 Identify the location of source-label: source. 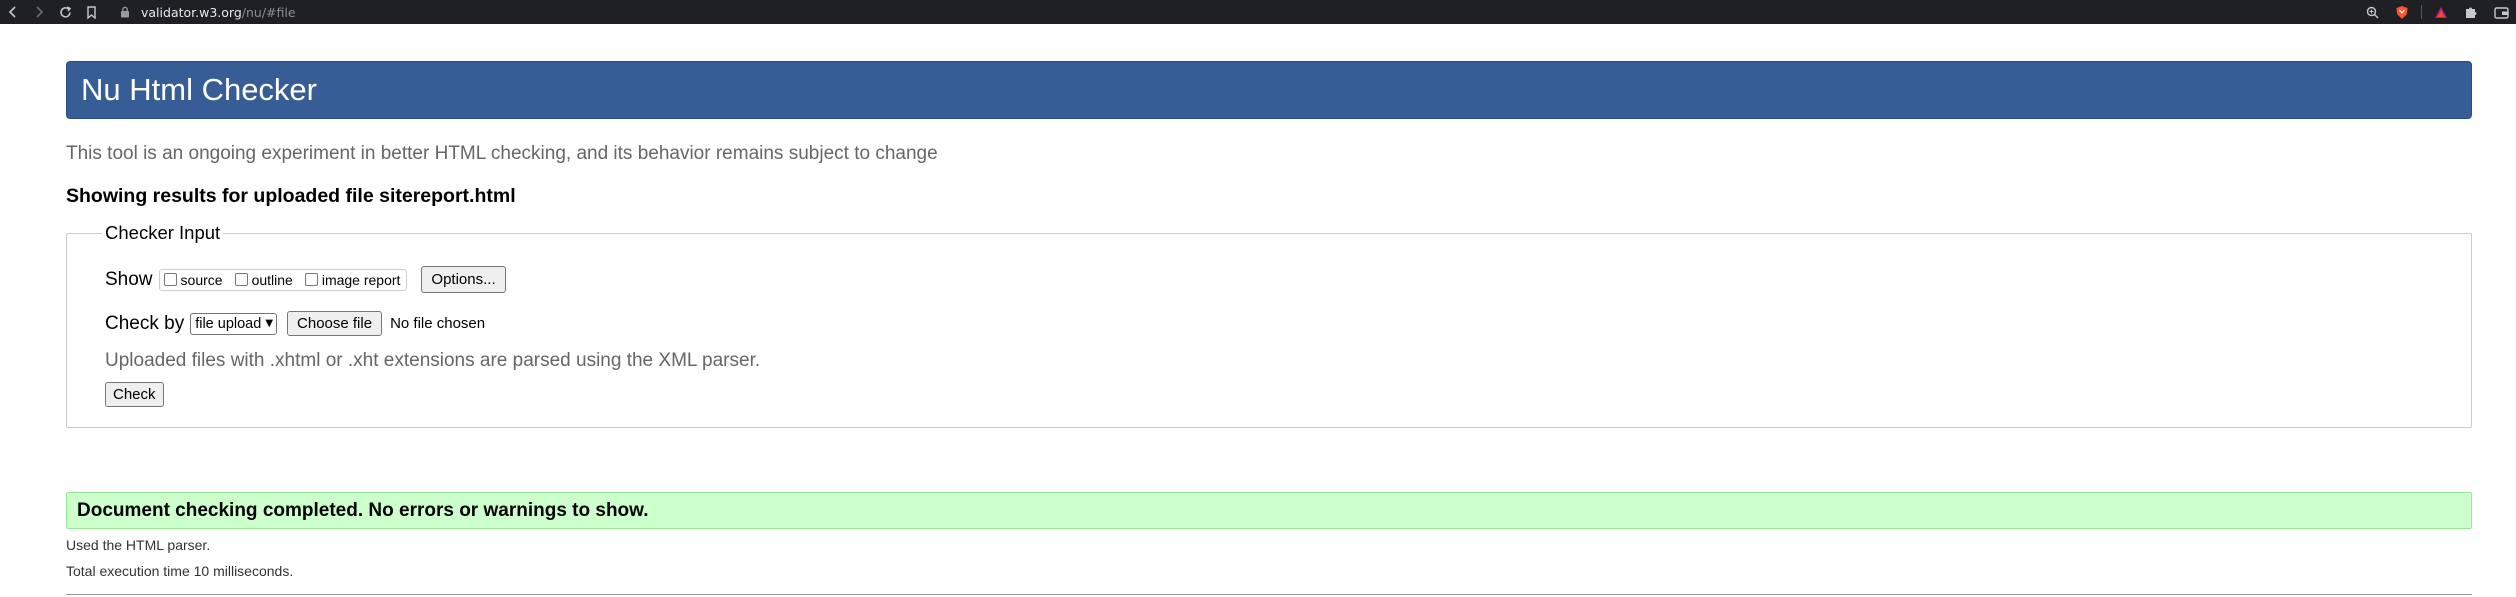
(201, 279).